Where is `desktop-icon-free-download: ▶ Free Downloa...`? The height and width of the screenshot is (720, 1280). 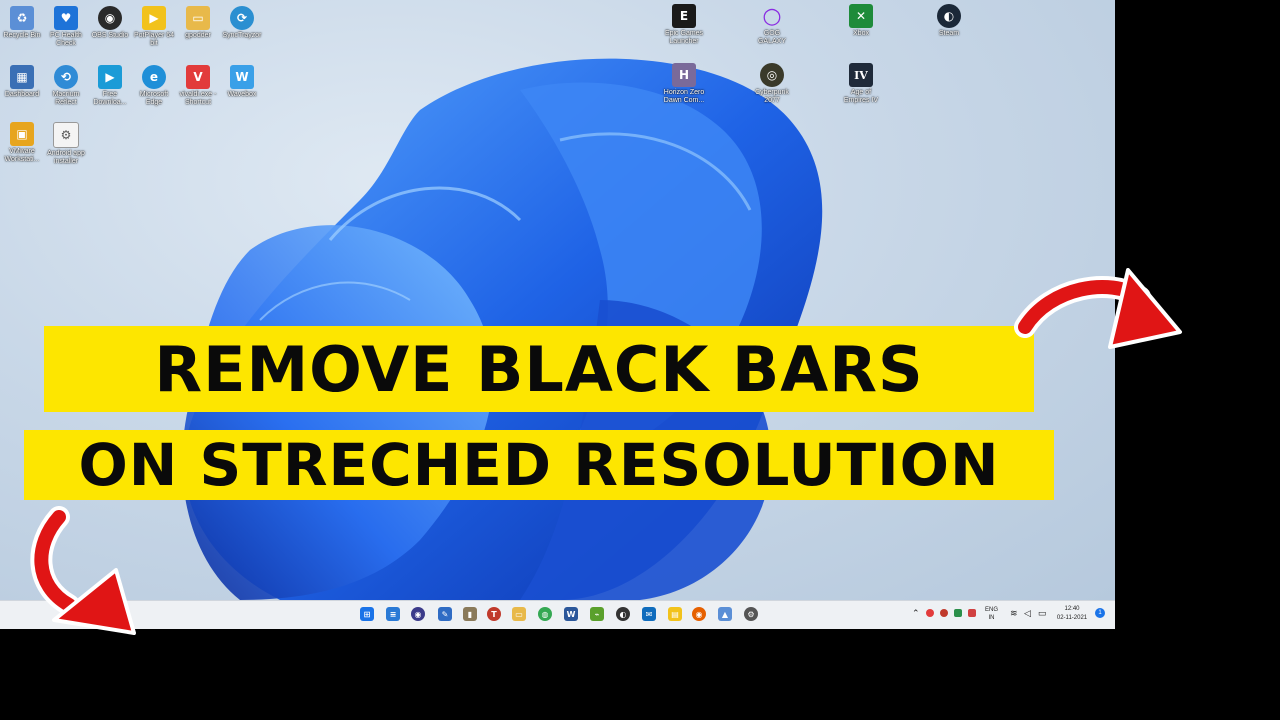
desktop-icon-free-download: ▶ Free Downloa... is located at coordinates (110, 86).